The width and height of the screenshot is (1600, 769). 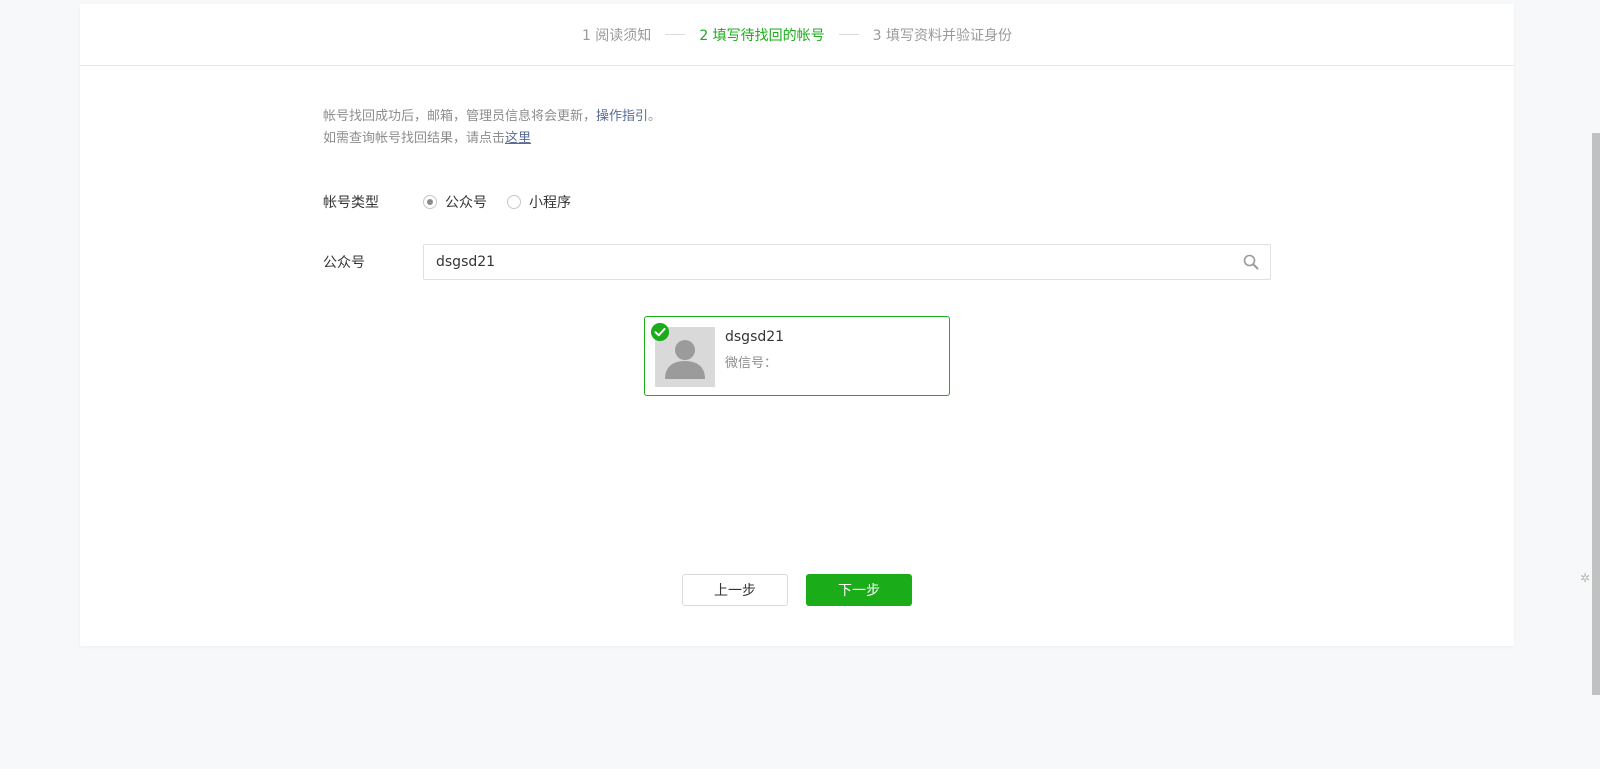 I want to click on account-result-card: dsgsd21 微信号：, so click(x=797, y=356).